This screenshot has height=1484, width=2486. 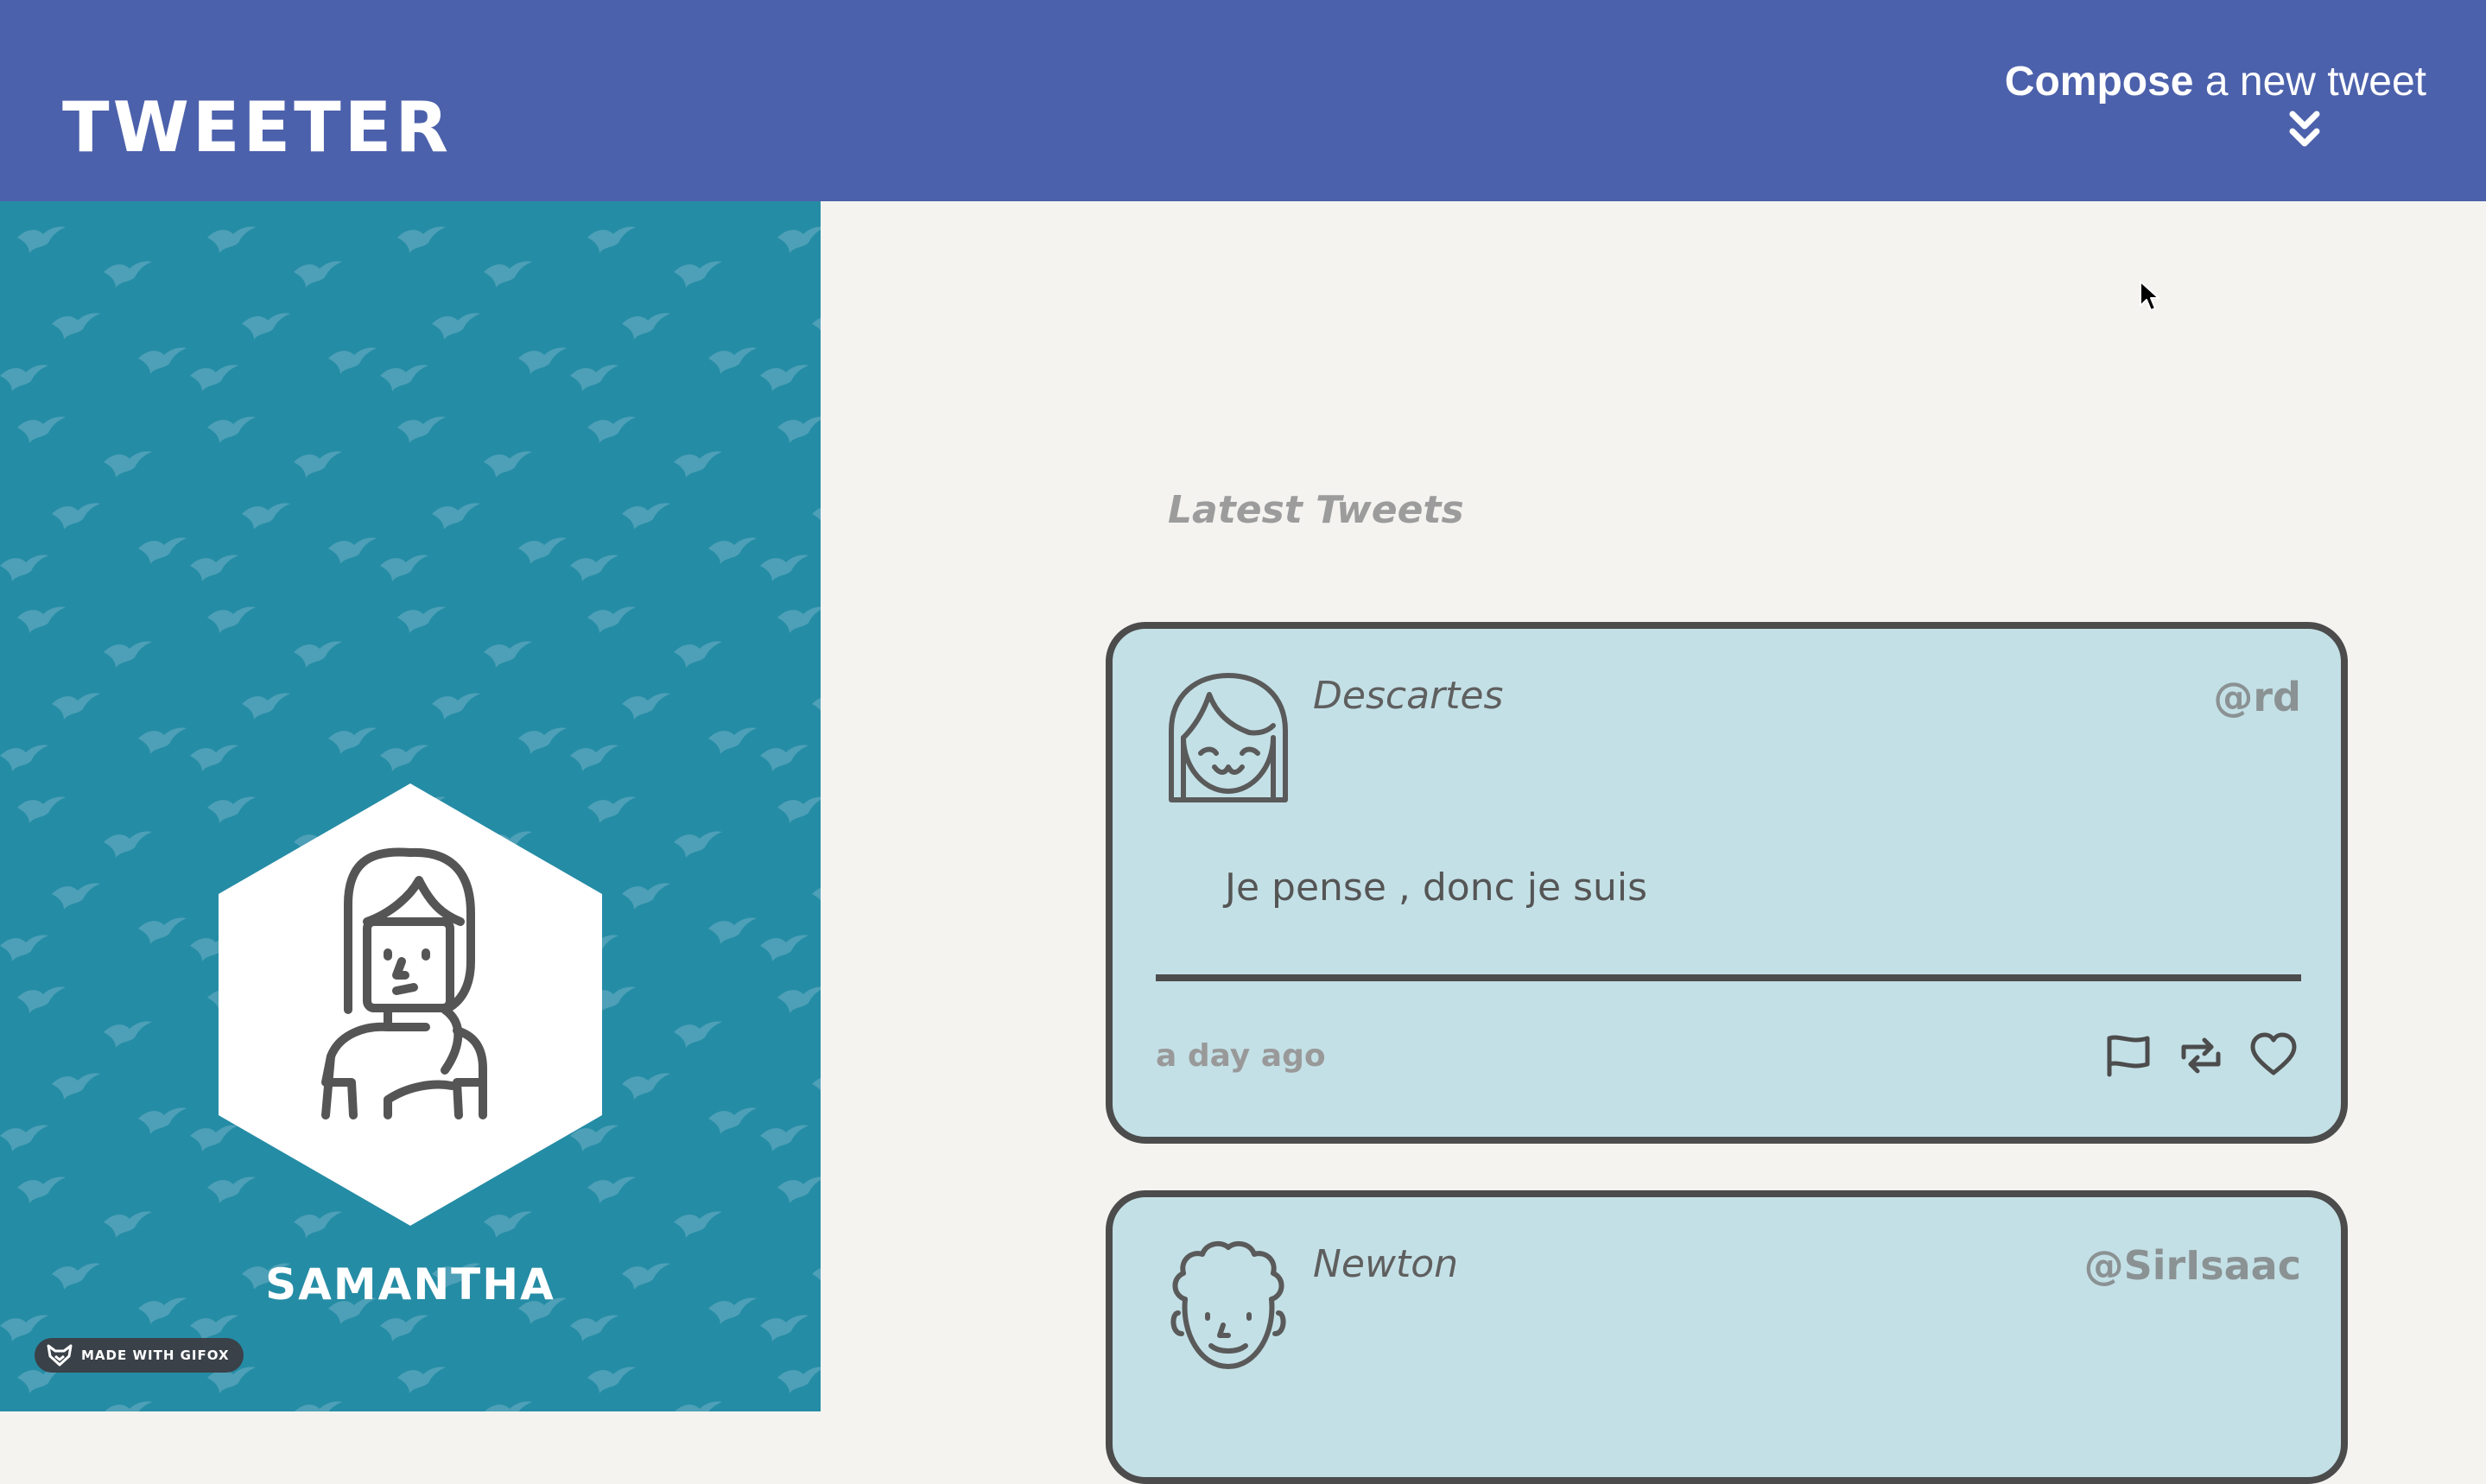 I want to click on tweet-author-name: Newton, so click(x=1385, y=1264).